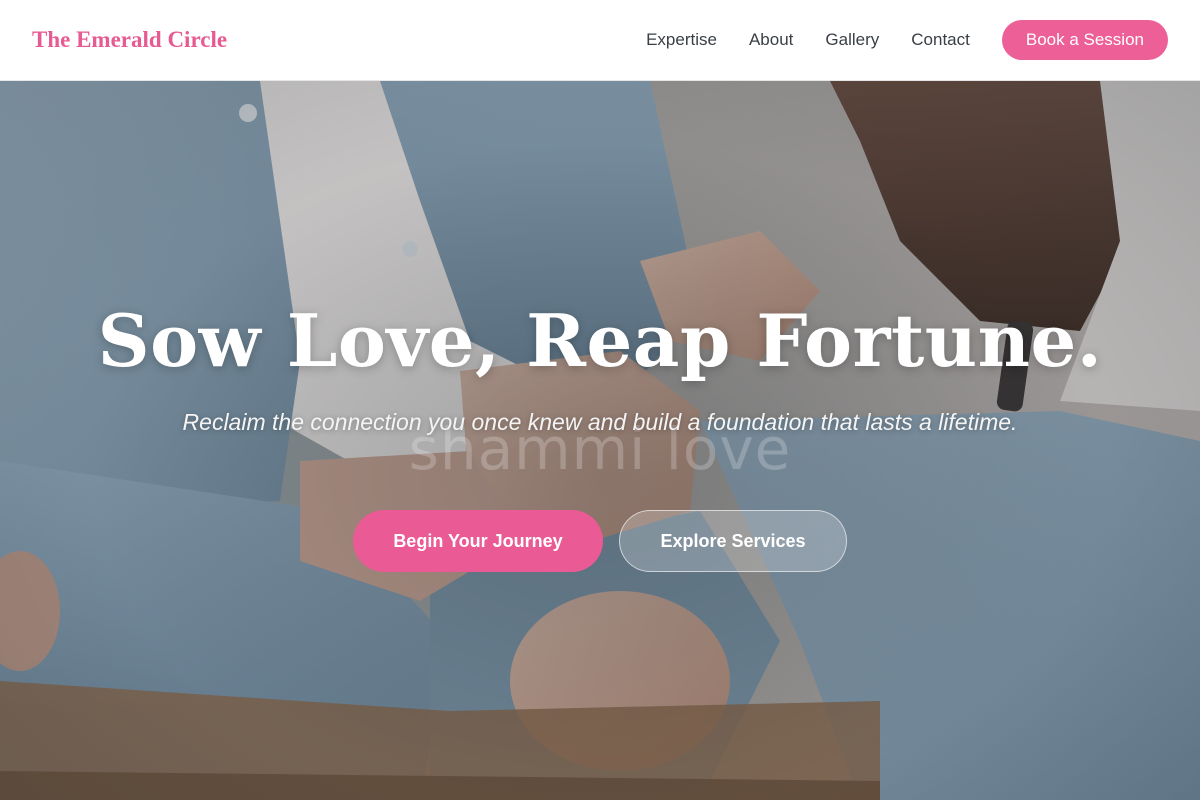 The width and height of the screenshot is (1200, 800). What do you see at coordinates (733, 541) in the screenshot?
I see `explore-services-button: Explore Services` at bounding box center [733, 541].